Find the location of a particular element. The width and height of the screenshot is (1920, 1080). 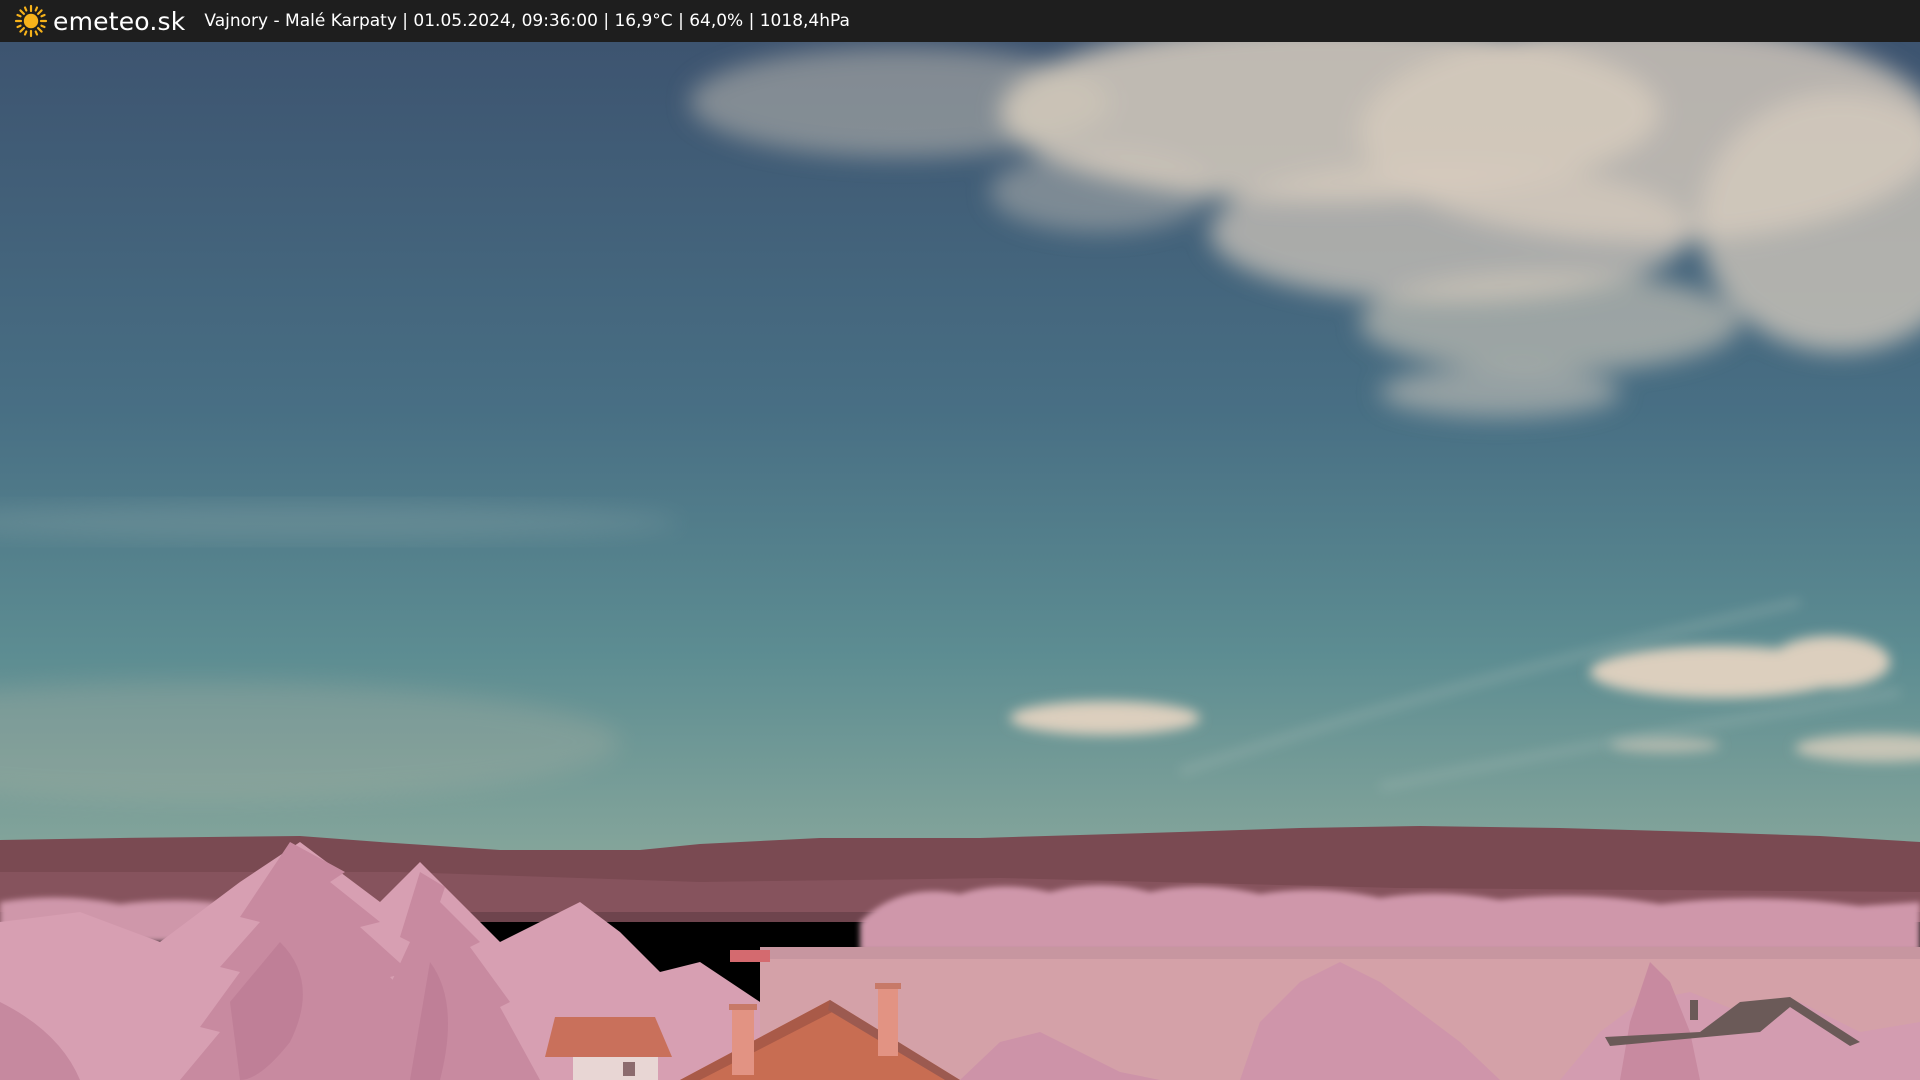

sun-icon is located at coordinates (31, 21).